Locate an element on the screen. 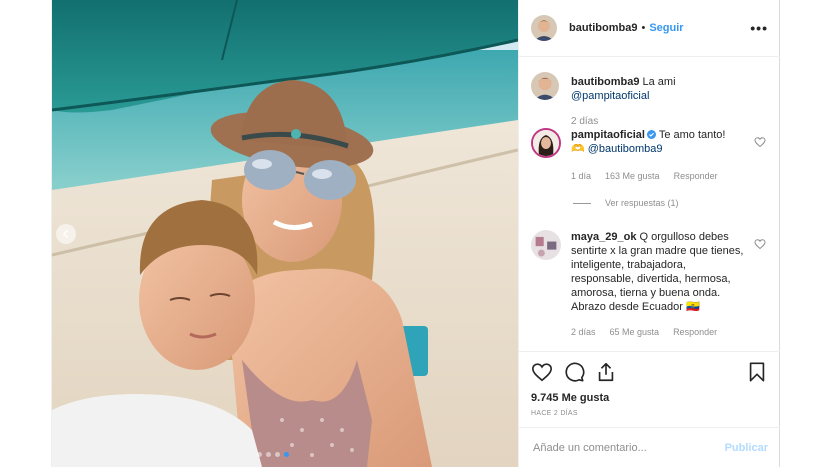  heart-icon is located at coordinates (542, 372).